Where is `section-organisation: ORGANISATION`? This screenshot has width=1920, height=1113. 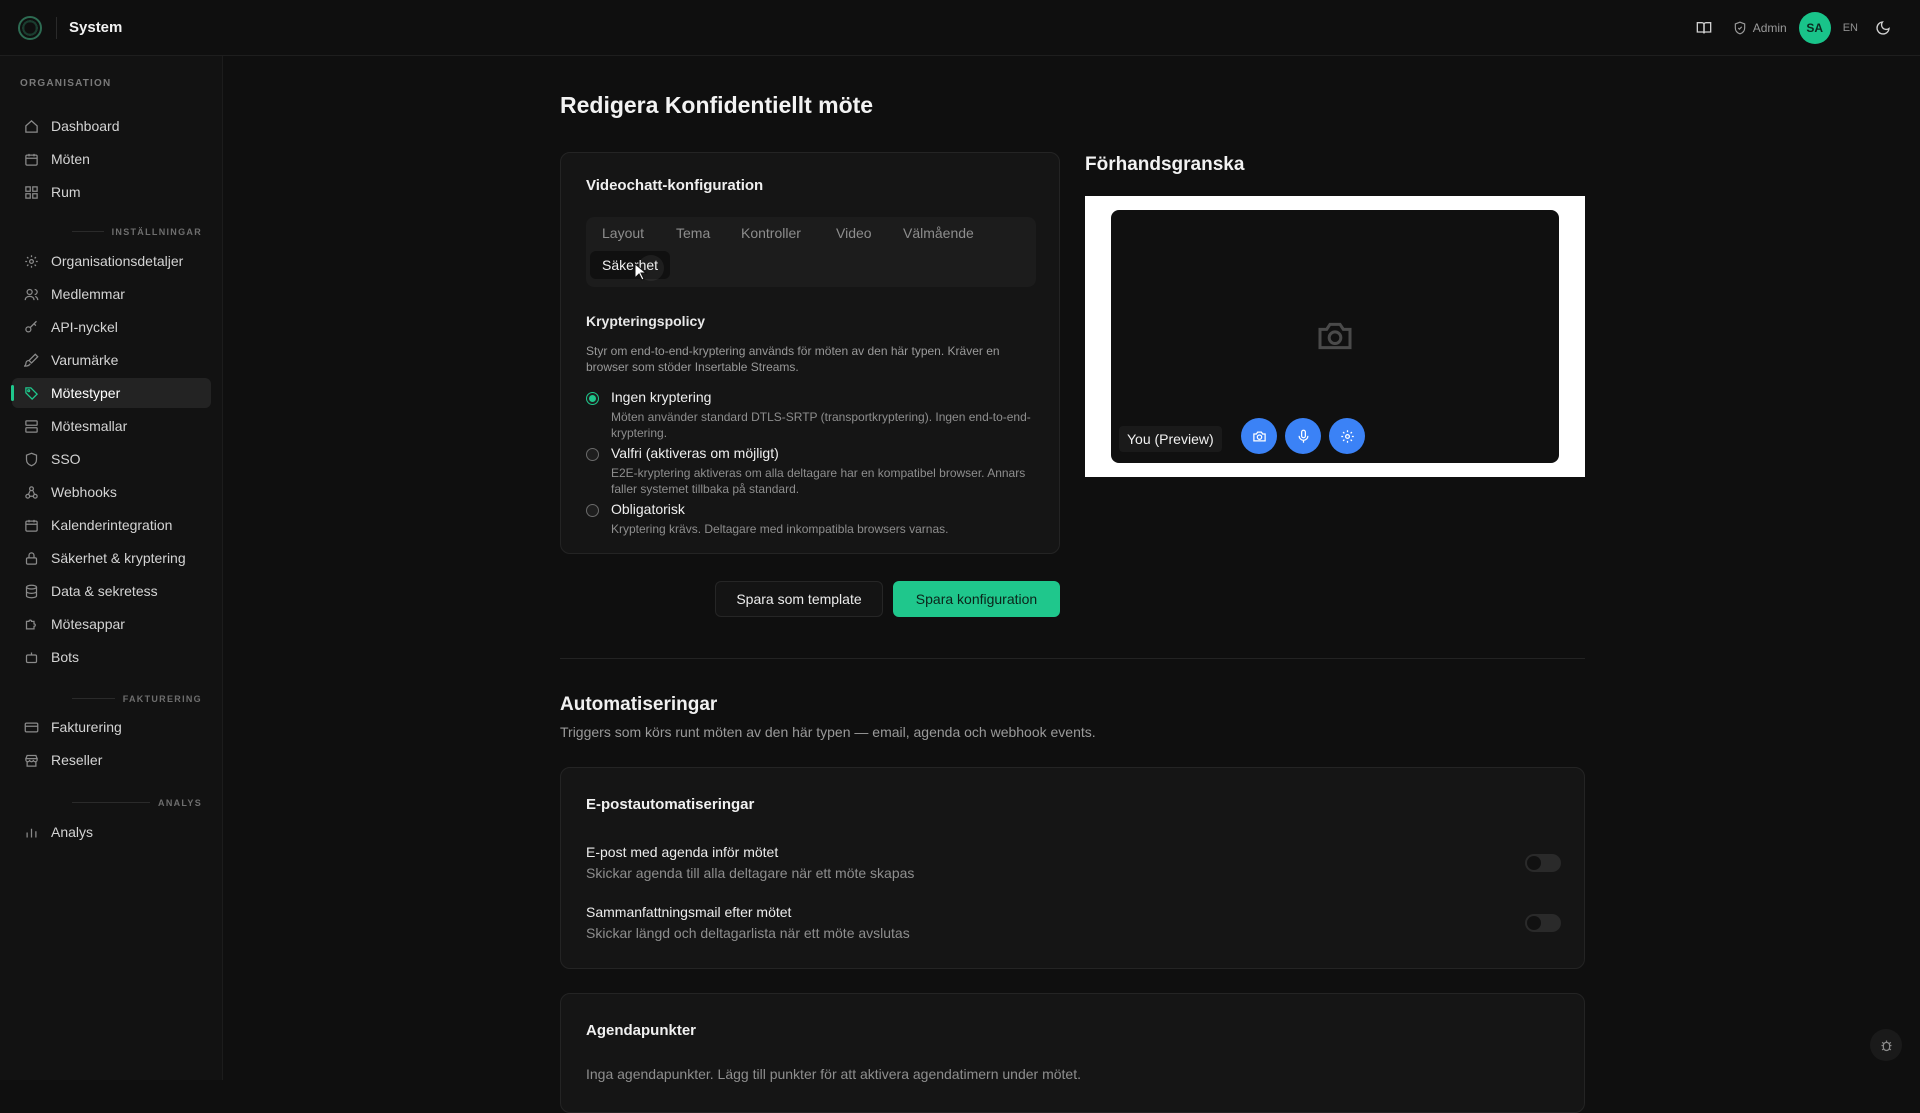 section-organisation: ORGANISATION is located at coordinates (66, 83).